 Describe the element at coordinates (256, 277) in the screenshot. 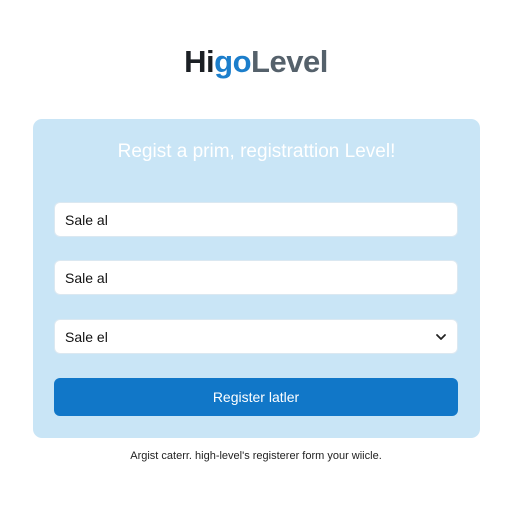

I see `second-input-field: Sale al` at that location.